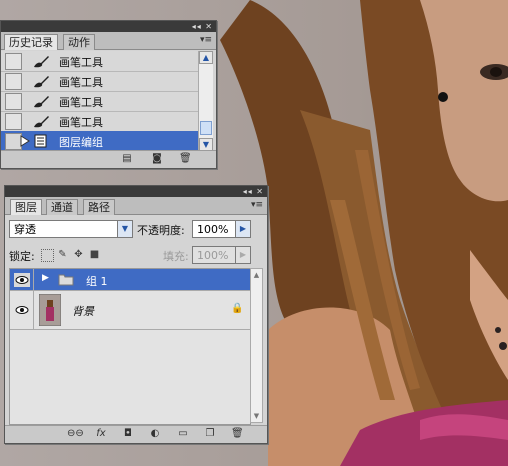  What do you see at coordinates (124, 229) in the screenshot?
I see `chevron-down-icon: ▼` at bounding box center [124, 229].